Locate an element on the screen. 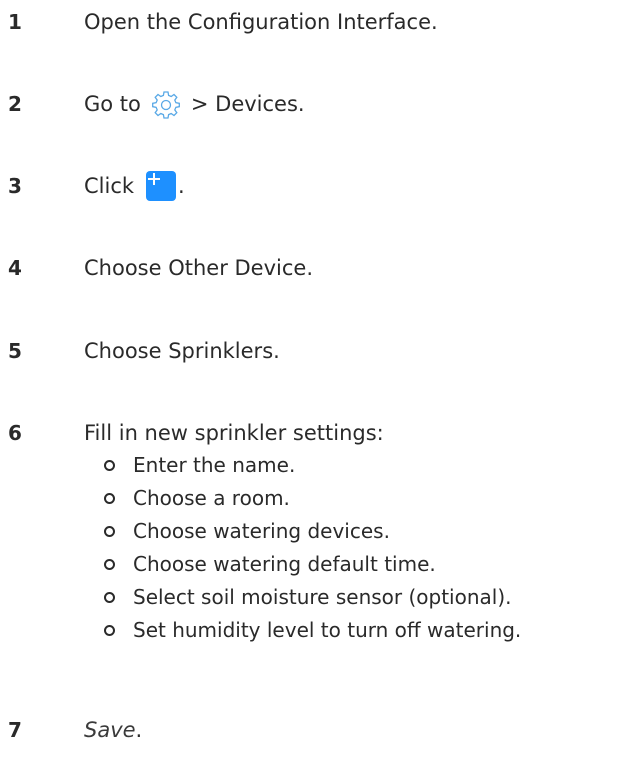 This screenshot has height=768, width=639. step-label: Choose Other Device. is located at coordinates (199, 268).